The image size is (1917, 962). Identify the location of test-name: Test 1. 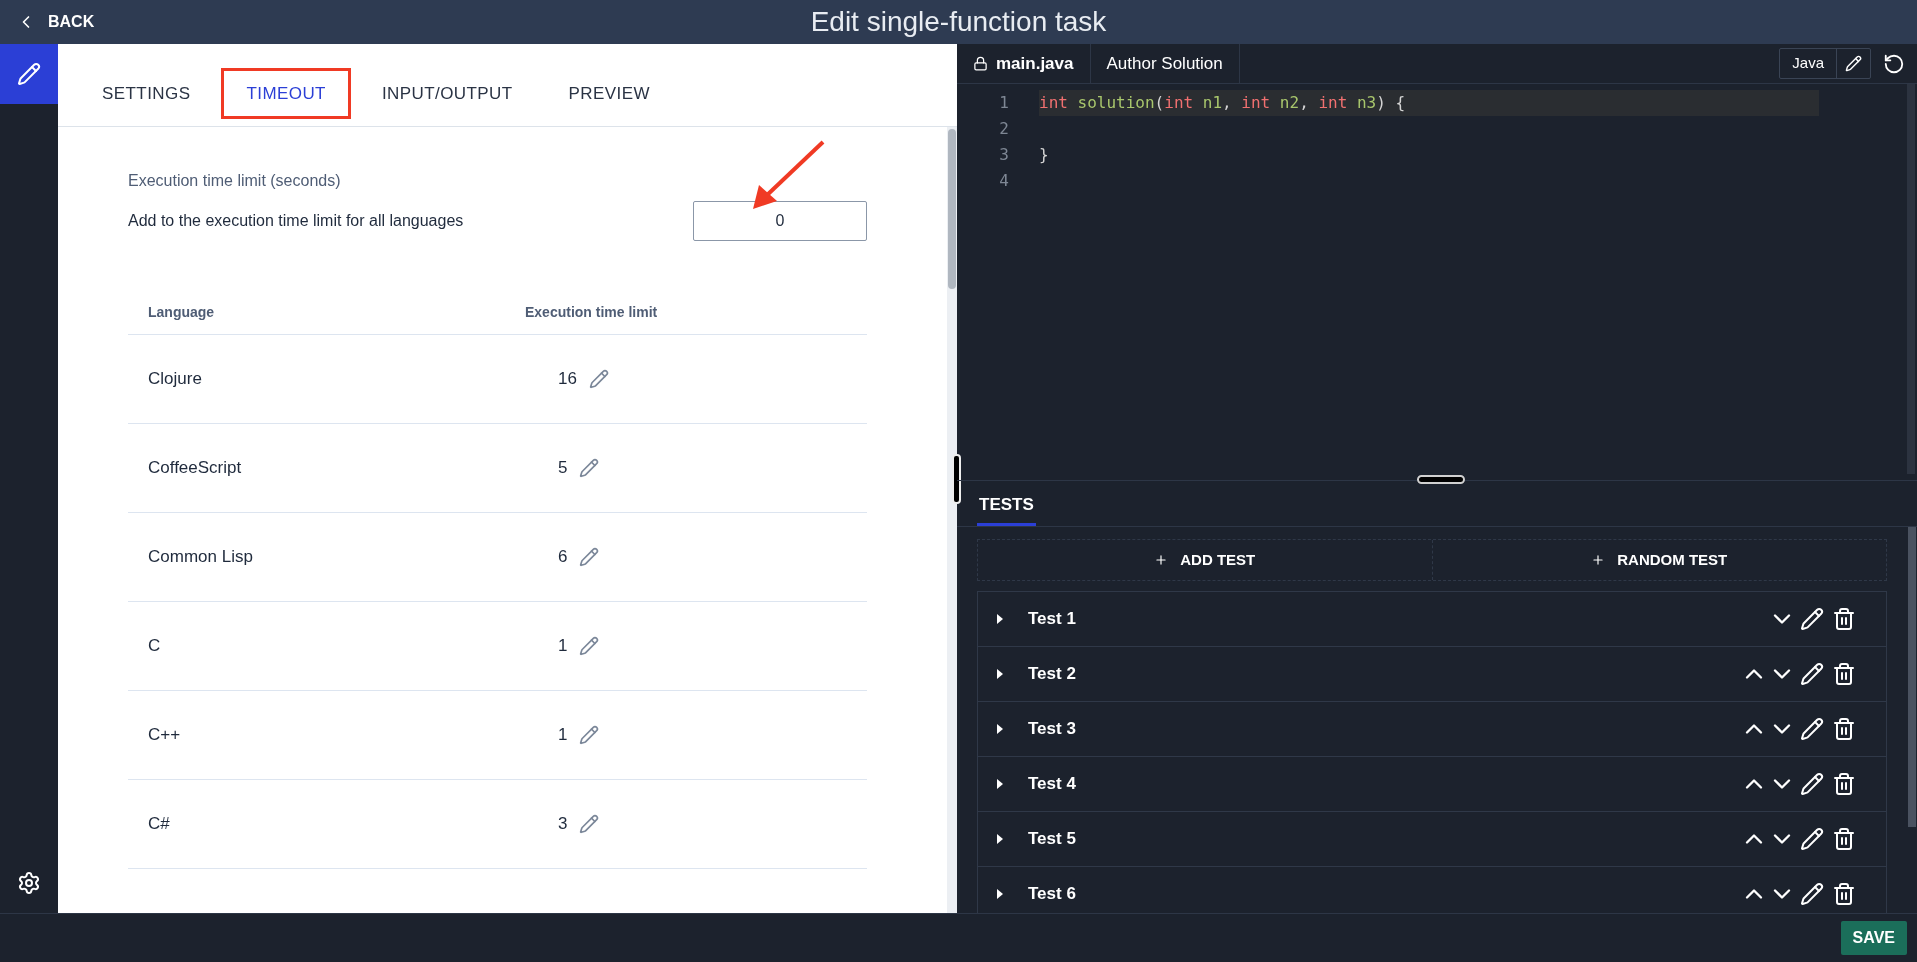
(1052, 619).